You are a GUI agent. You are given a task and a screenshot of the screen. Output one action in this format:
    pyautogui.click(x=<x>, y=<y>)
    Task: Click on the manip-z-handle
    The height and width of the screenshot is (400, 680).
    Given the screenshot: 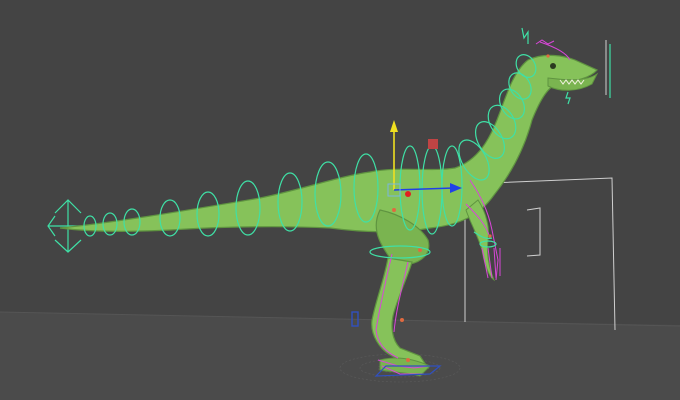 What is the action you would take?
    pyautogui.click(x=433, y=144)
    